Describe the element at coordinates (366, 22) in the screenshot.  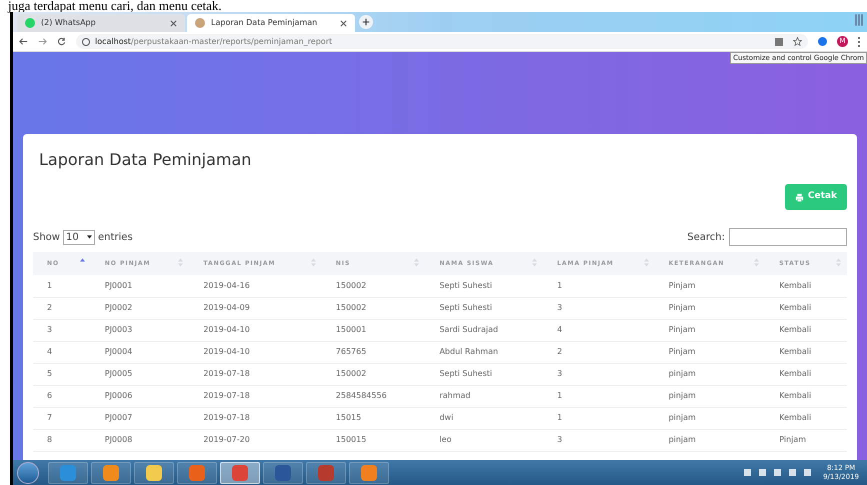
I see `new-tab-icon` at that location.